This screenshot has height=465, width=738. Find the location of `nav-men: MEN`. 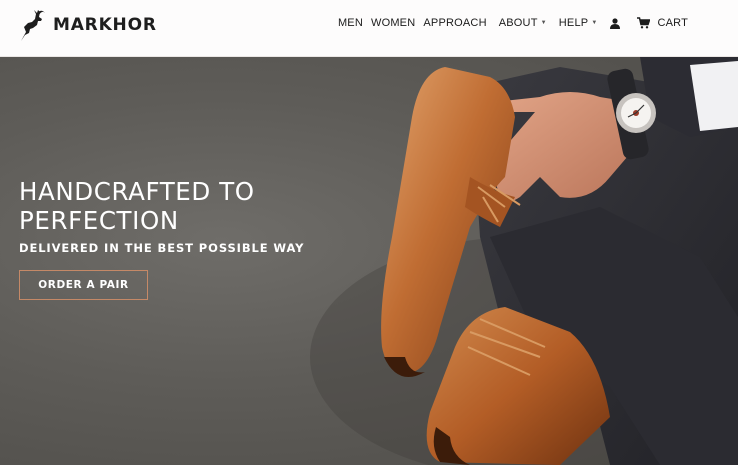

nav-men: MEN is located at coordinates (350, 23).